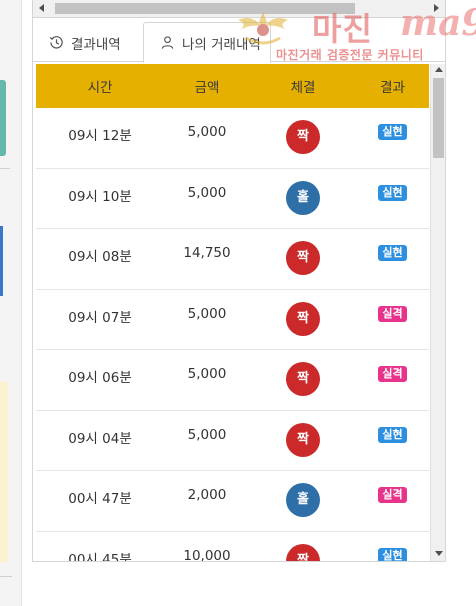  Describe the element at coordinates (100, 88) in the screenshot. I see `column-header-time: 시간` at that location.